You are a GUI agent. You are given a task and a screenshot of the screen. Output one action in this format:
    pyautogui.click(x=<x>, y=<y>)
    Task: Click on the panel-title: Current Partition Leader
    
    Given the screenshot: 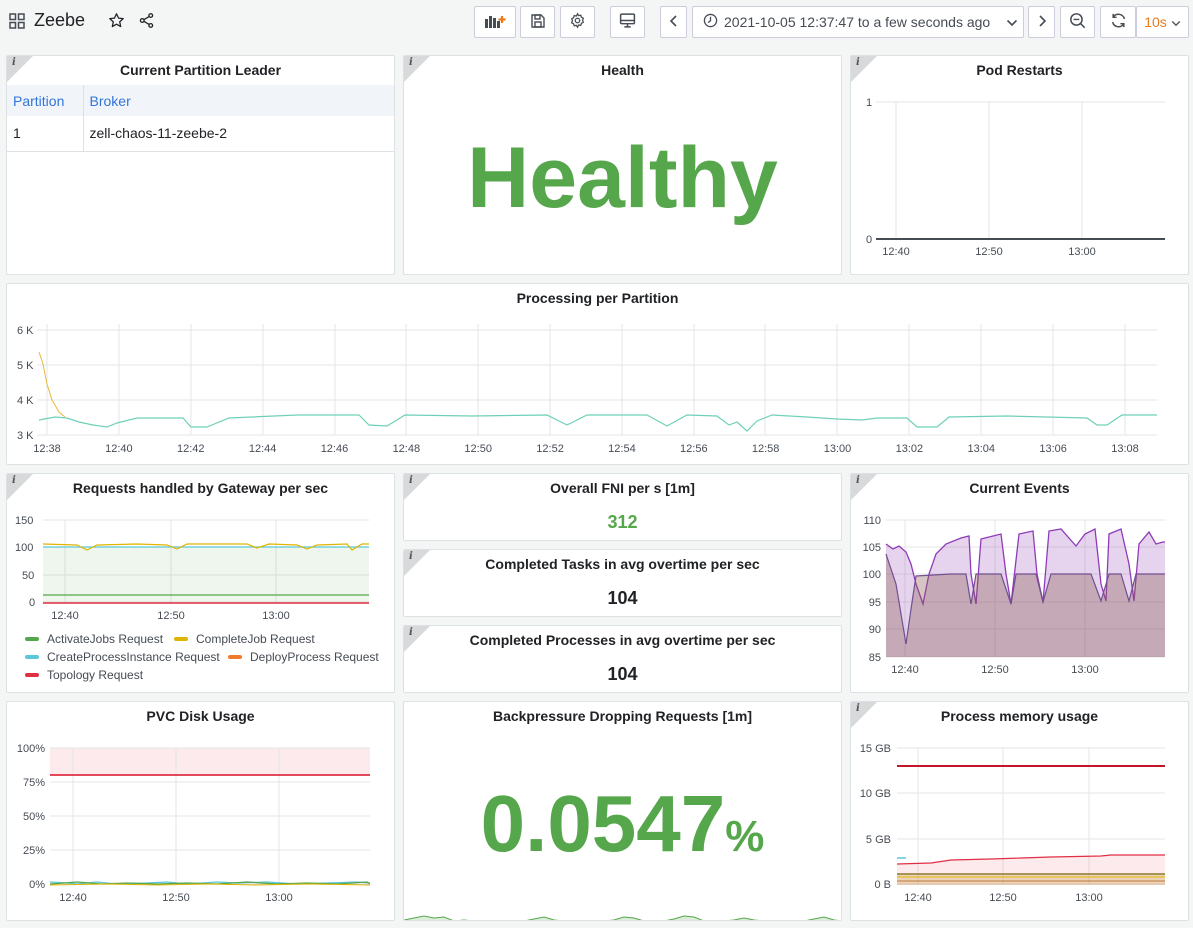 What is the action you would take?
    pyautogui.click(x=200, y=70)
    